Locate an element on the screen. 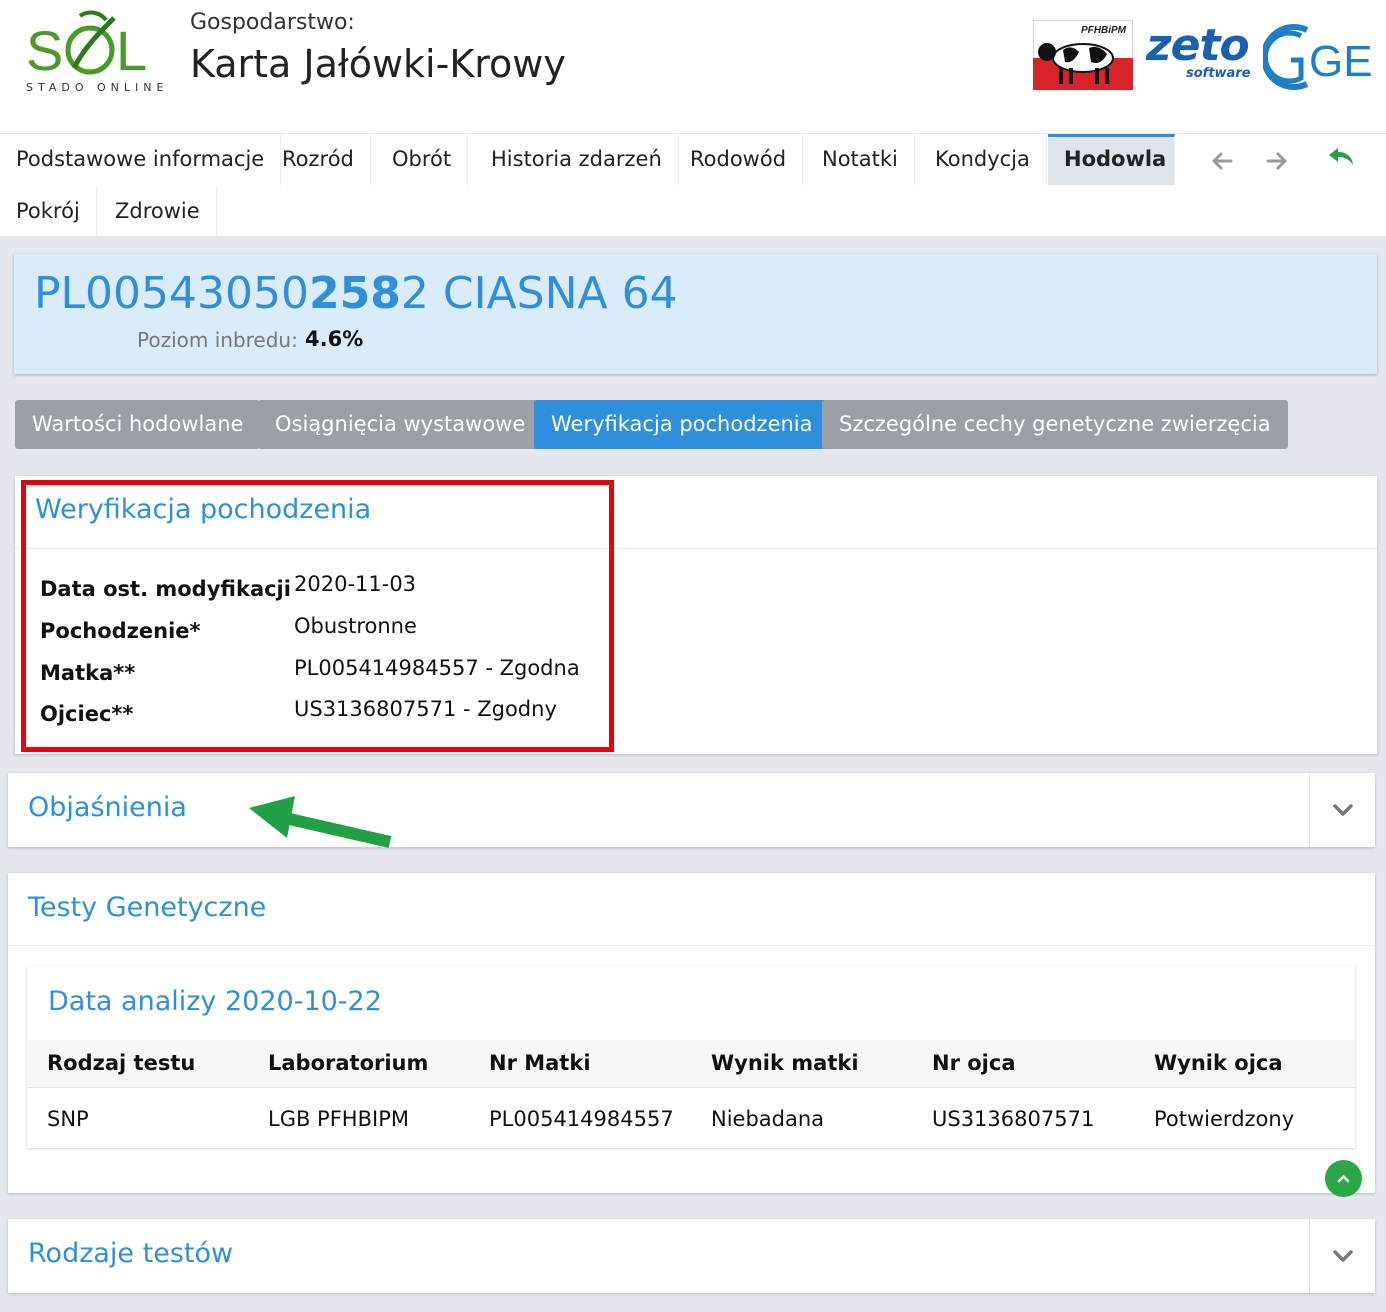 This screenshot has width=1386, height=1312. animal-id-bold: 258 is located at coordinates (355, 293).